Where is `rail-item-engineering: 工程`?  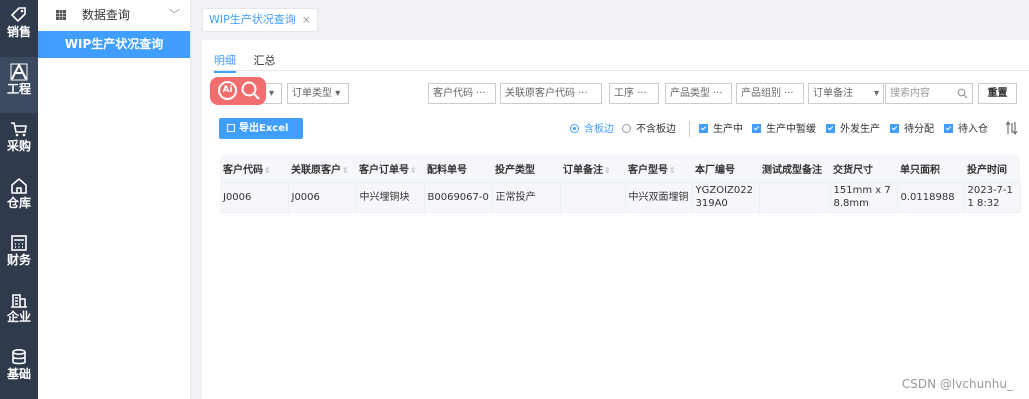 rail-item-engineering: 工程 is located at coordinates (19, 85).